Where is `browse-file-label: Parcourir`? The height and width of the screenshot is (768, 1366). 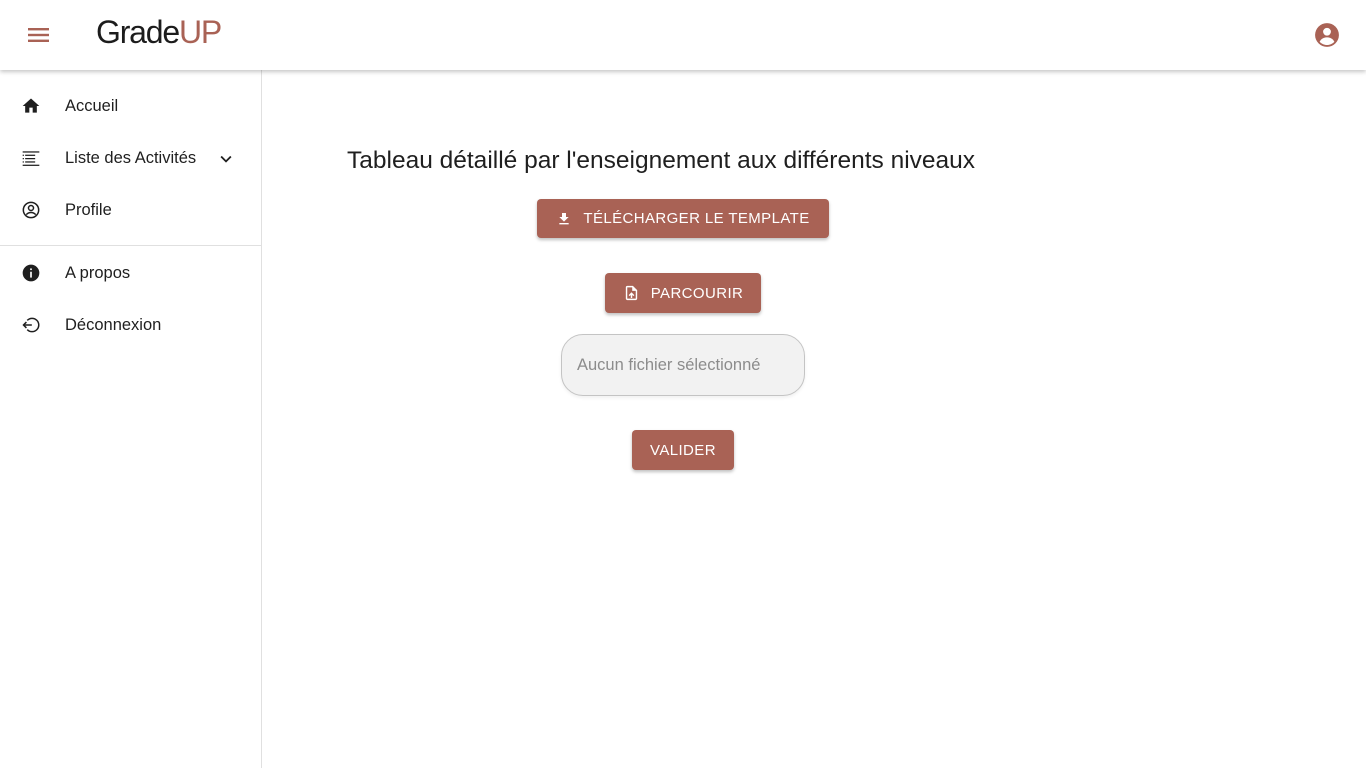 browse-file-label: Parcourir is located at coordinates (697, 293).